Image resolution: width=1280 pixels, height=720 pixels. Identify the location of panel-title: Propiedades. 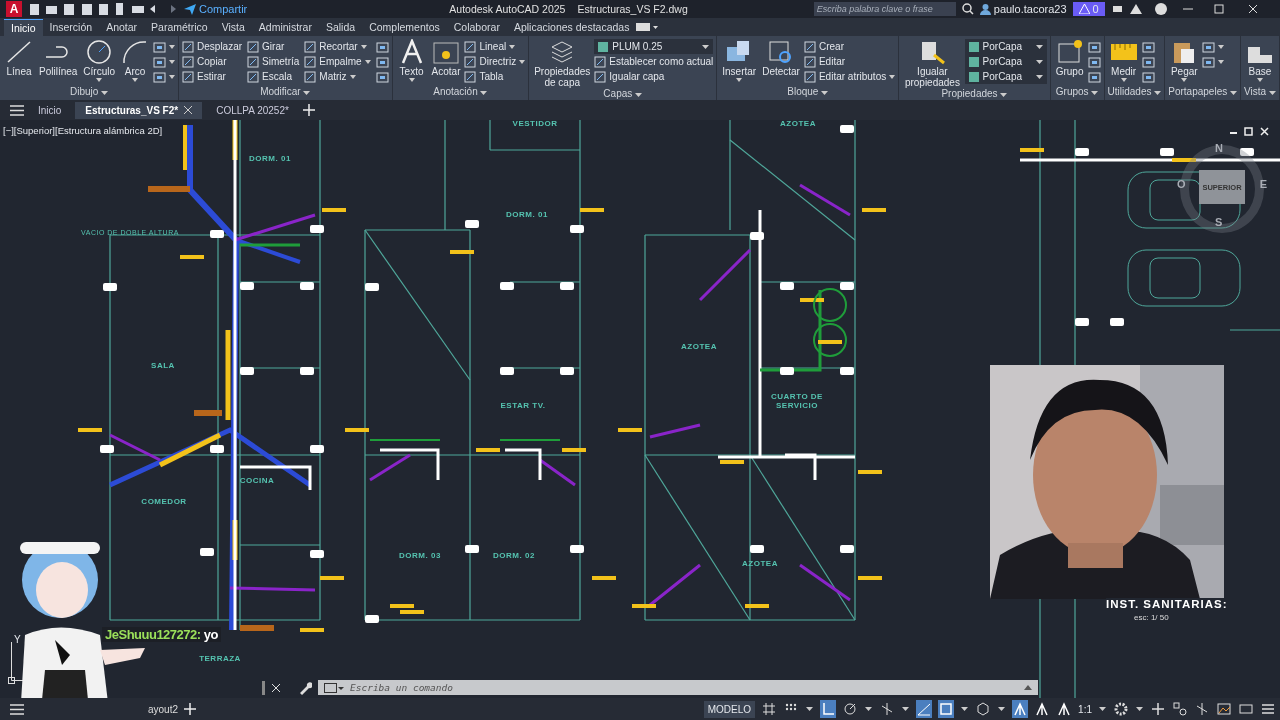
(974, 94).